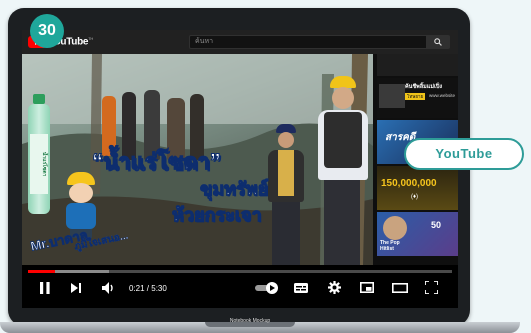 The image size is (531, 333). Describe the element at coordinates (285, 194) in the screenshot. I see `official-woman` at that location.